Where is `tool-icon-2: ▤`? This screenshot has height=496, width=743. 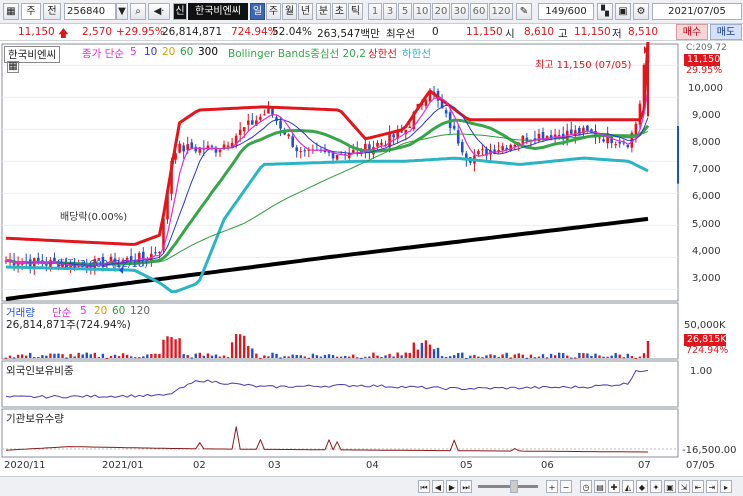 tool-icon-2: ▤ is located at coordinates (600, 486).